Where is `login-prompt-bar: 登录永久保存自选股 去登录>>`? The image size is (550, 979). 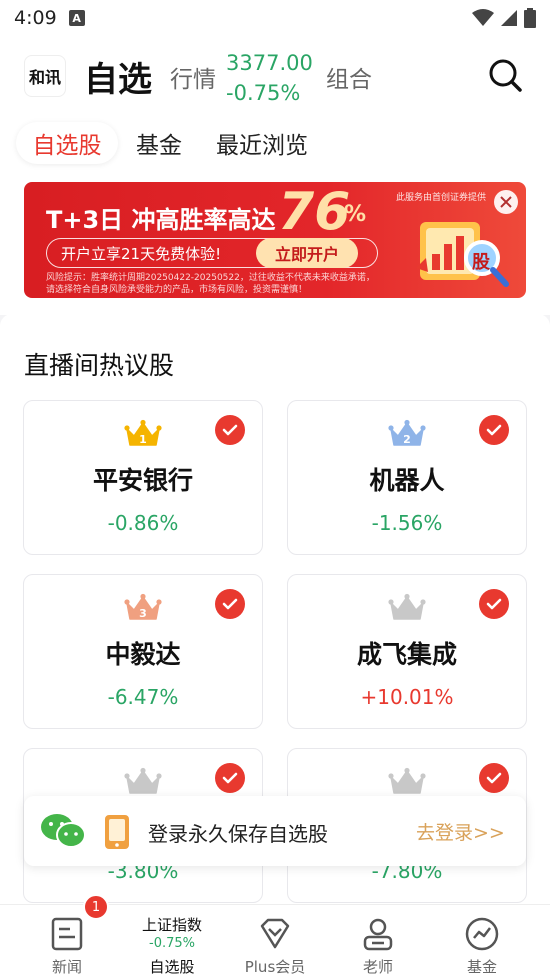
login-prompt-bar: 登录永久保存自选股 去登录>> is located at coordinates (275, 831).